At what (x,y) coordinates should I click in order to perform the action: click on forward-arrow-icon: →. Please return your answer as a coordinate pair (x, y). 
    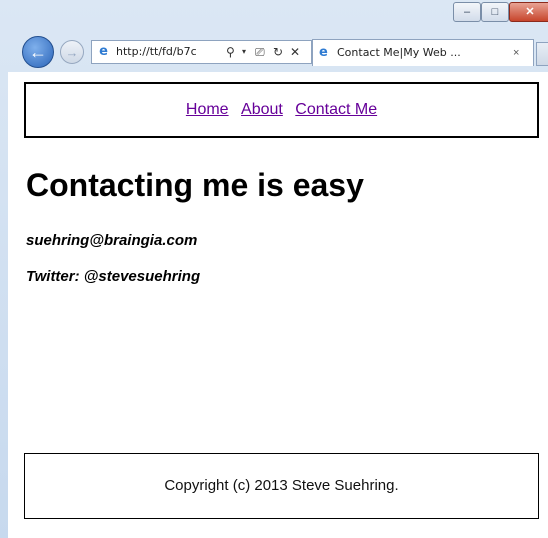
    Looking at the image, I should click on (72, 52).